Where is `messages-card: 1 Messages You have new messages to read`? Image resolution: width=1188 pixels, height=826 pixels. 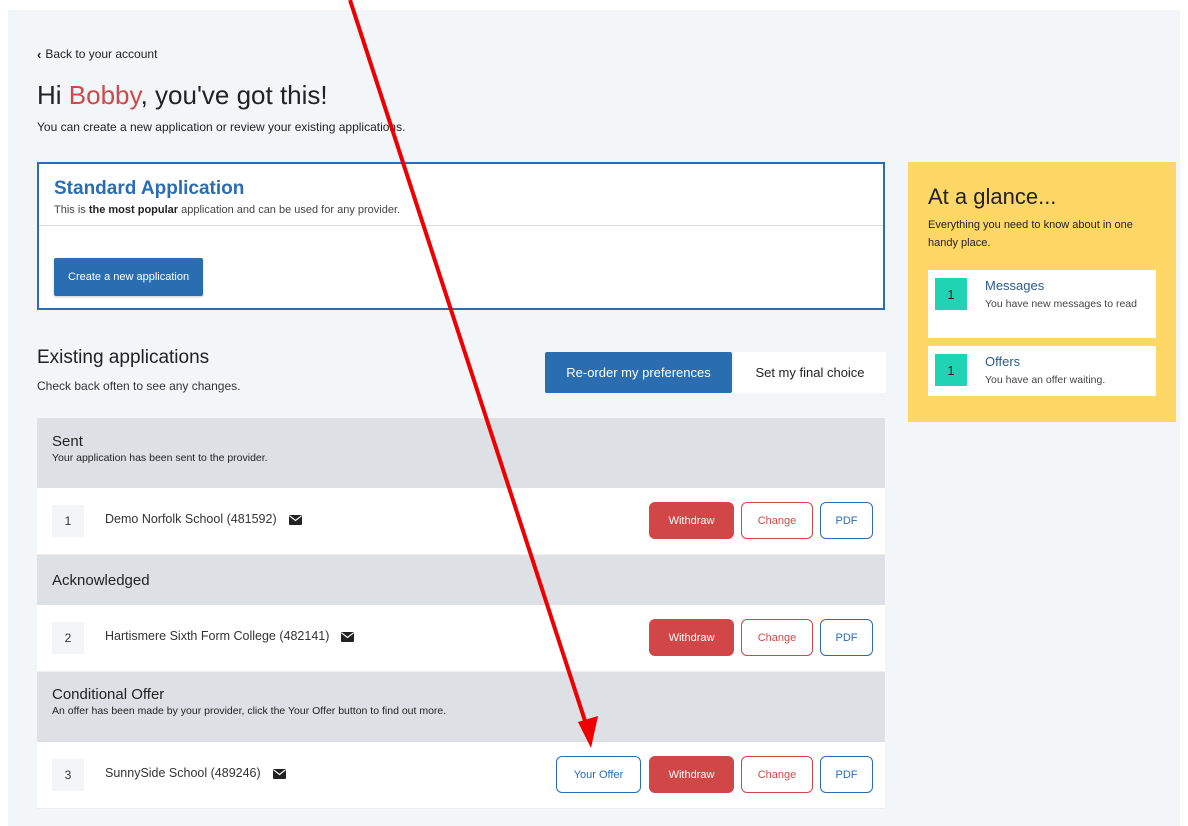 messages-card: 1 Messages You have new messages to read is located at coordinates (1042, 304).